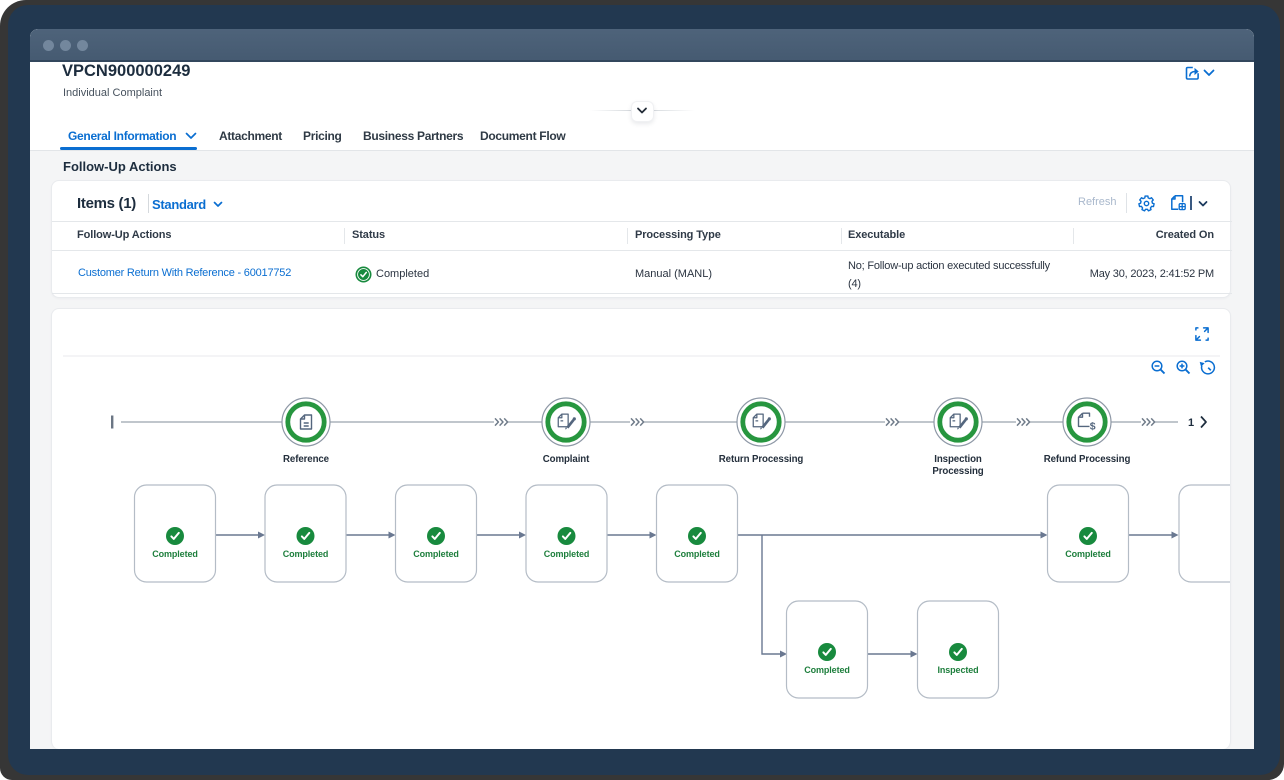  Describe the element at coordinates (1191, 423) in the screenshot. I see `svg-text: 1` at that location.